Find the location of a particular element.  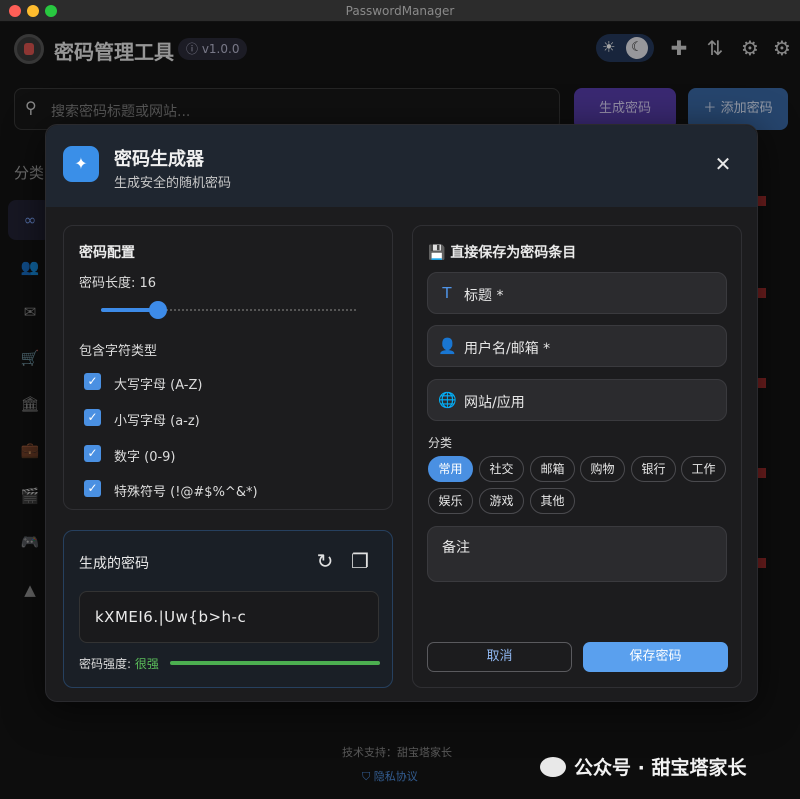

notes-placeholder: 备注 is located at coordinates (456, 548).